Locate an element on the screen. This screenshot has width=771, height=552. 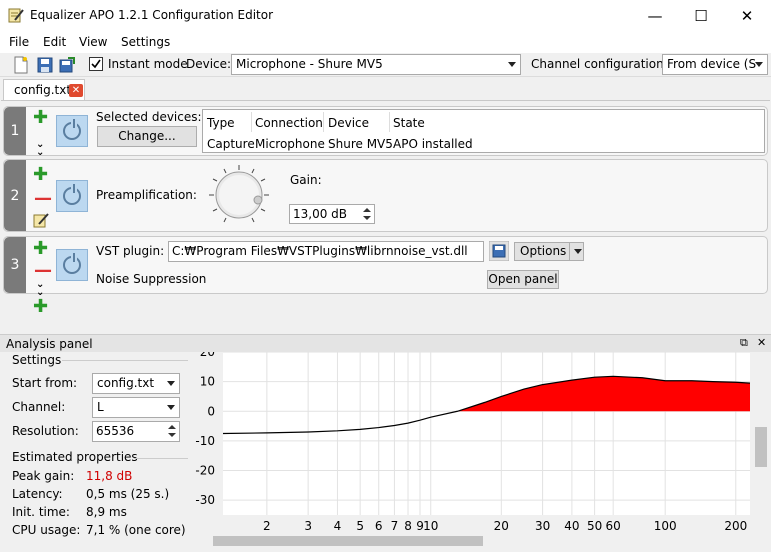
analysis-panel-header: Analysis panel ⧉ ✕ is located at coordinates (385, 343).